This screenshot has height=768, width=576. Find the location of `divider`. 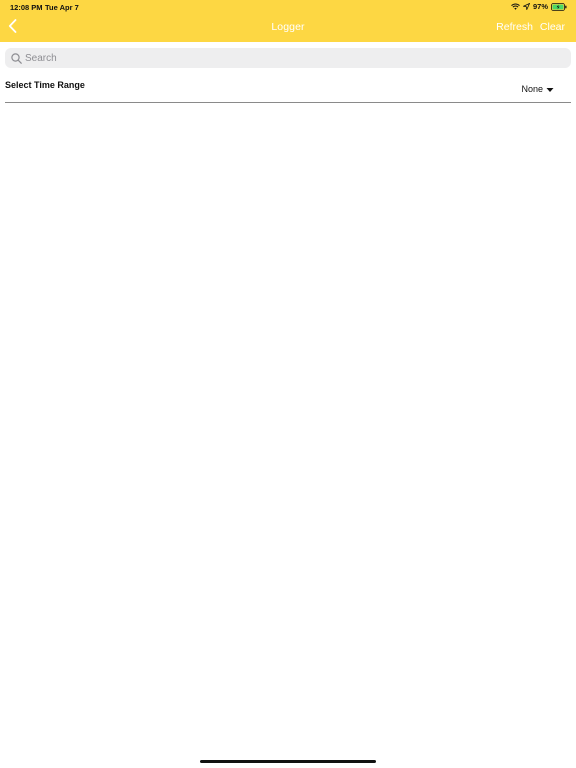

divider is located at coordinates (288, 102).